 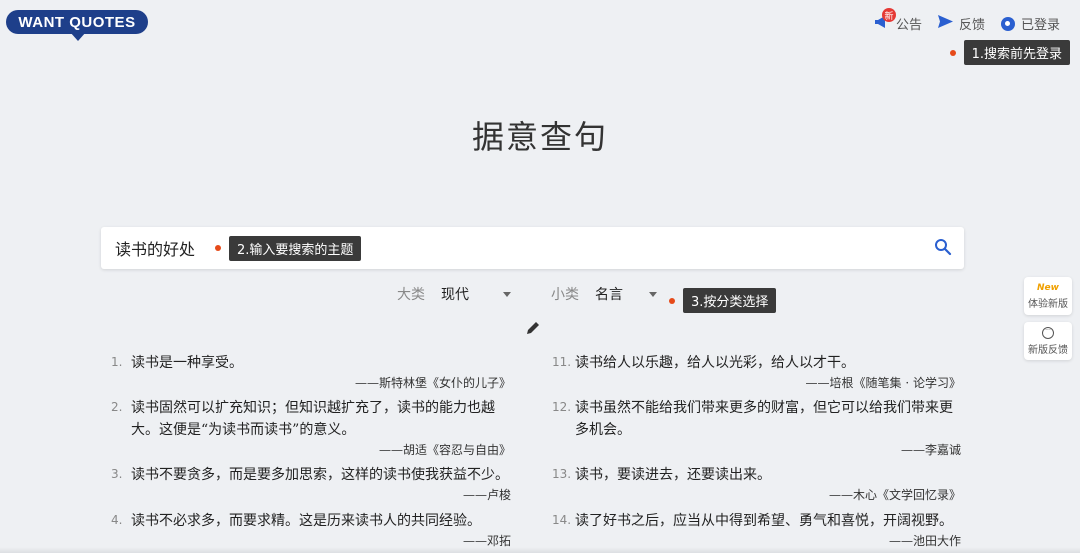 I want to click on quote-author: ——李嘉诚, so click(x=930, y=450).